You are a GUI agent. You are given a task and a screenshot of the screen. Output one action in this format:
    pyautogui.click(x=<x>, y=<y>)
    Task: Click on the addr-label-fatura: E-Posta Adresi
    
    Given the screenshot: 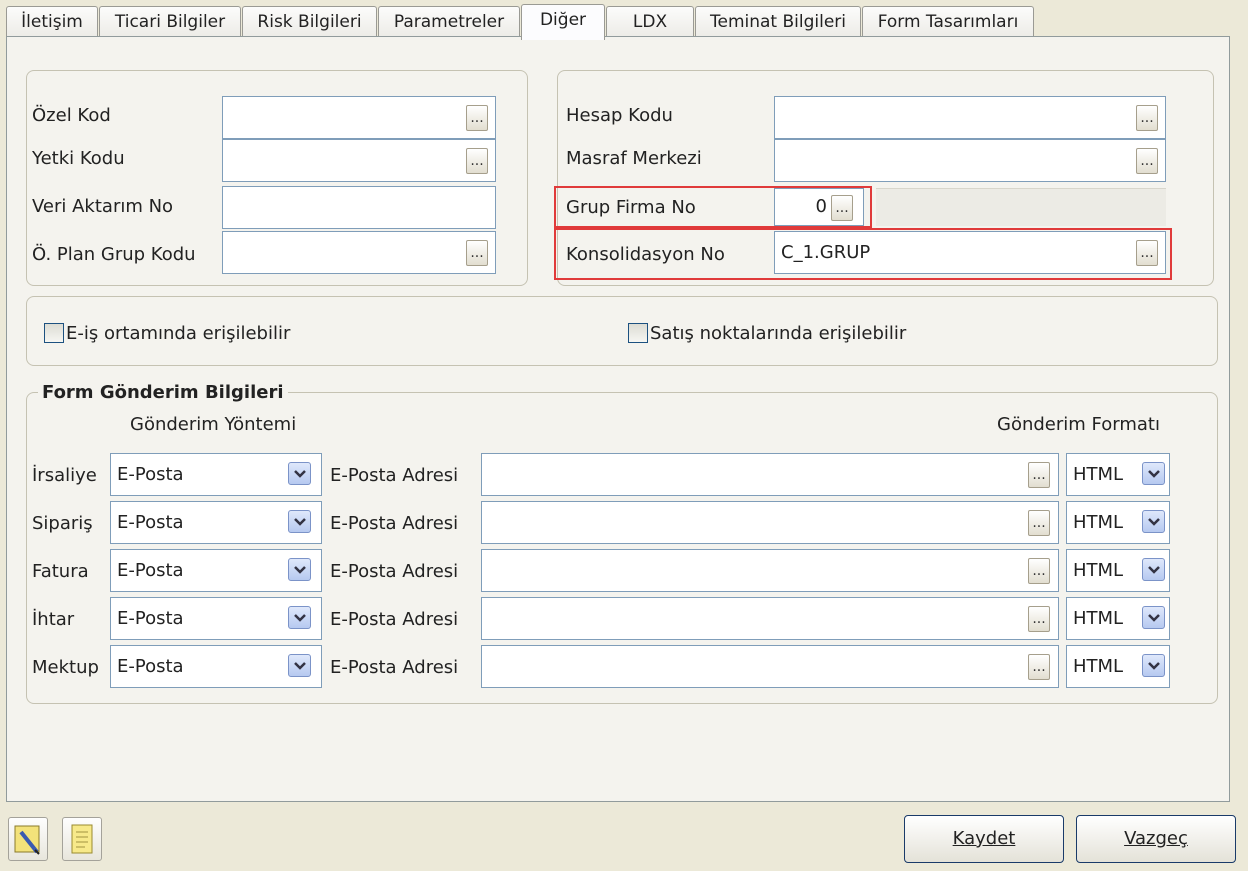 What is the action you would take?
    pyautogui.click(x=394, y=571)
    